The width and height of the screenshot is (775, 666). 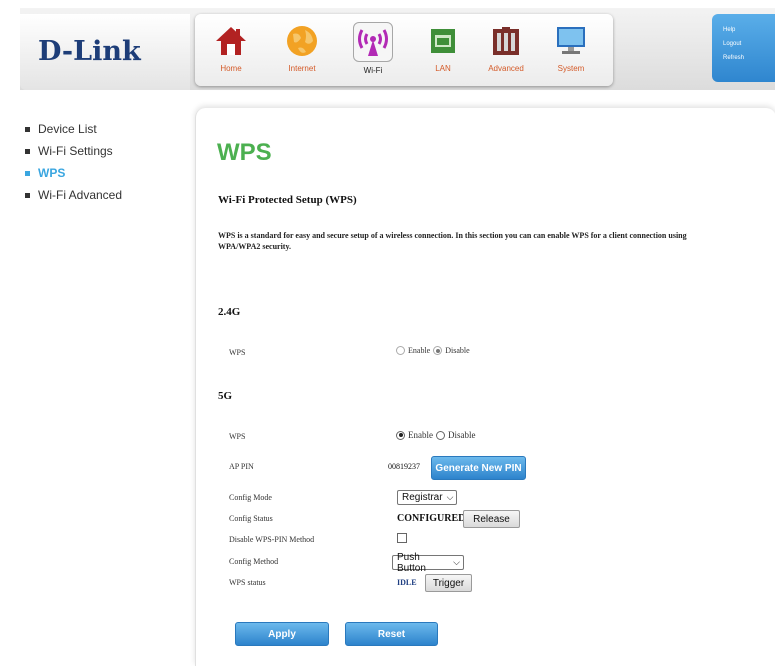 I want to click on sidebar-item-wps: WPS, so click(x=109, y=175).